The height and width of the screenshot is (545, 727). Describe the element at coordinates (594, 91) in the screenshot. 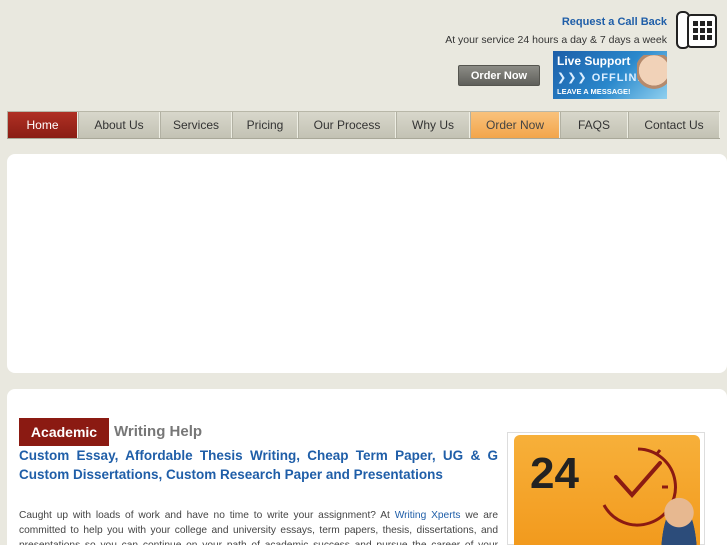

I see `live-support-message: LEAVE A MESSAGE!` at that location.